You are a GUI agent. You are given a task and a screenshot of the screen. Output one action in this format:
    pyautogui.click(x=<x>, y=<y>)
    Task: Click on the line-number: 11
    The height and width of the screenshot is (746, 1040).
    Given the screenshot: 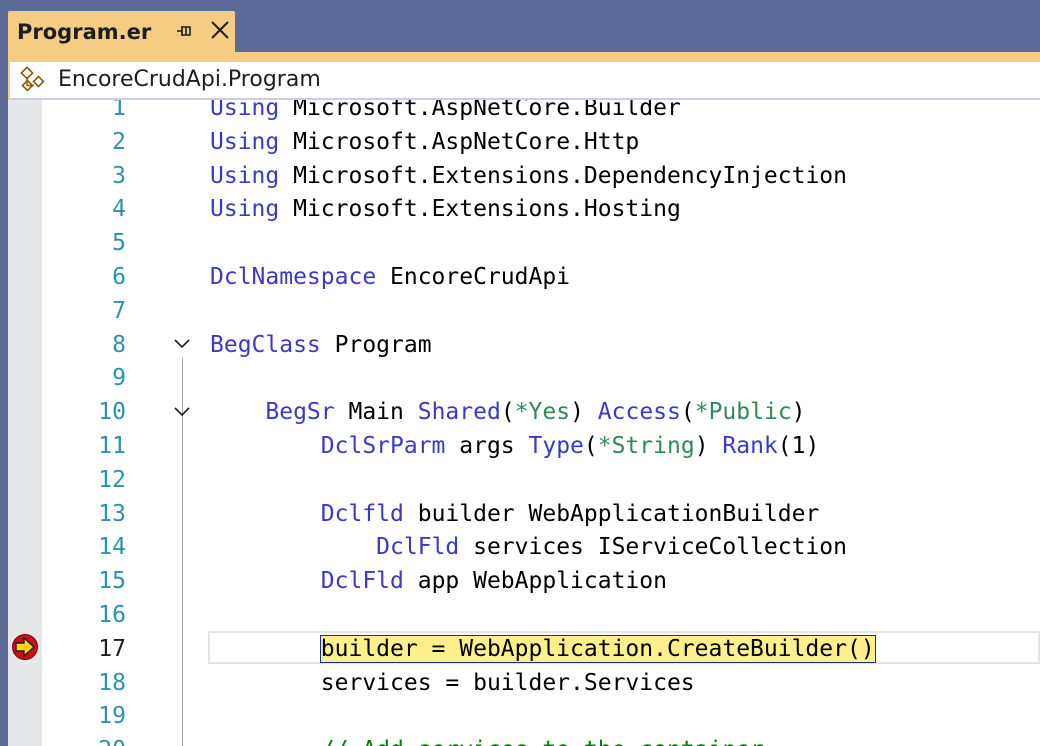 What is the action you would take?
    pyautogui.click(x=112, y=446)
    